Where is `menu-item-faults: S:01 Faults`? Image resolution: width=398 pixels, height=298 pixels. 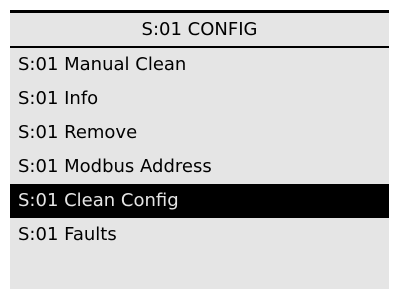
menu-item-faults: S:01 Faults is located at coordinates (199, 235).